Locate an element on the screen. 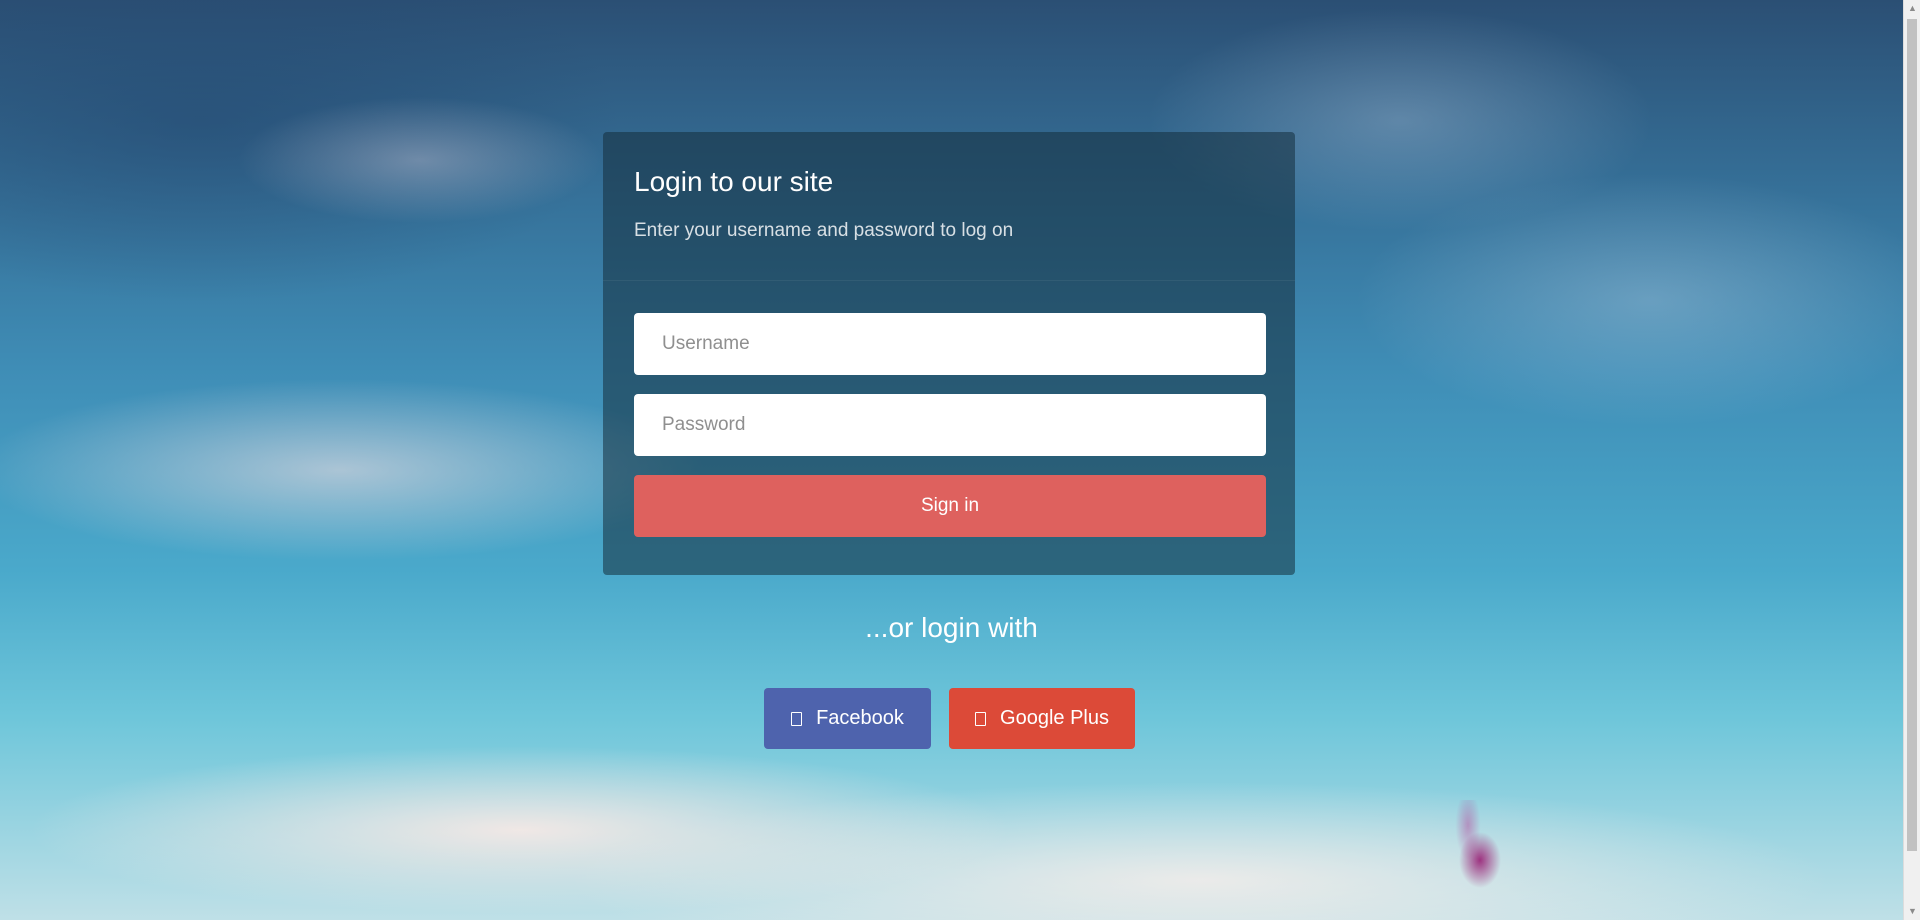  google-plus-icon is located at coordinates (981, 718).